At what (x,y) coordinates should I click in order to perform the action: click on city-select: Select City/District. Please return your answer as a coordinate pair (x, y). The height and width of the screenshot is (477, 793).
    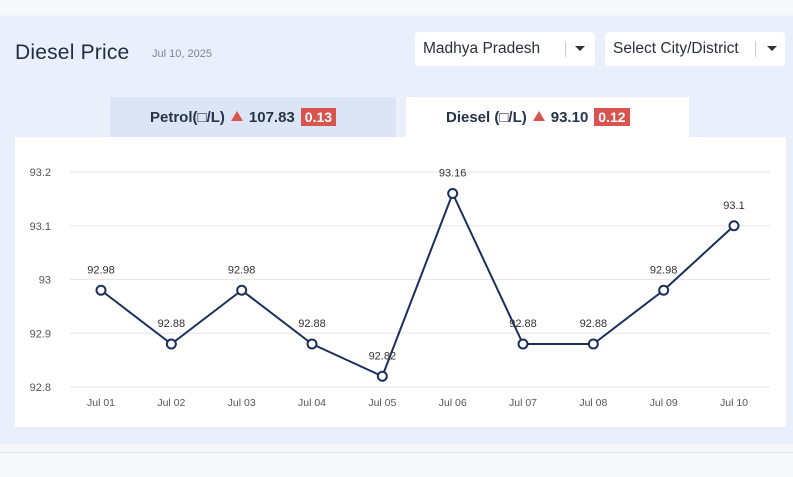
    Looking at the image, I should click on (695, 49).